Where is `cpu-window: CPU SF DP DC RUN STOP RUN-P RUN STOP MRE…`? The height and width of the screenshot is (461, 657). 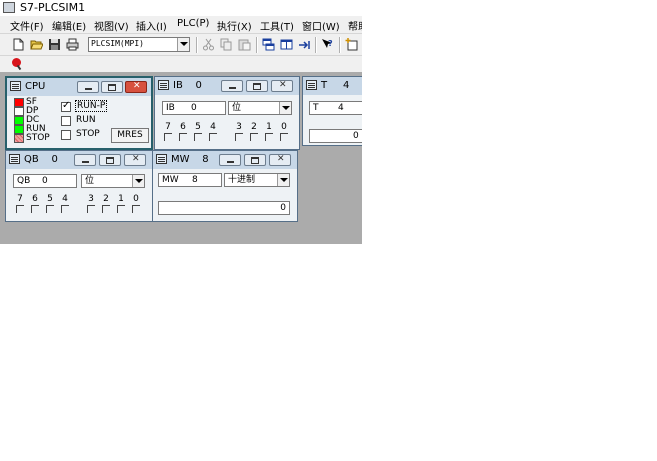
cpu-window: CPU SF DP DC RUN STOP RUN-P RUN STOP MRE… is located at coordinates (79, 113).